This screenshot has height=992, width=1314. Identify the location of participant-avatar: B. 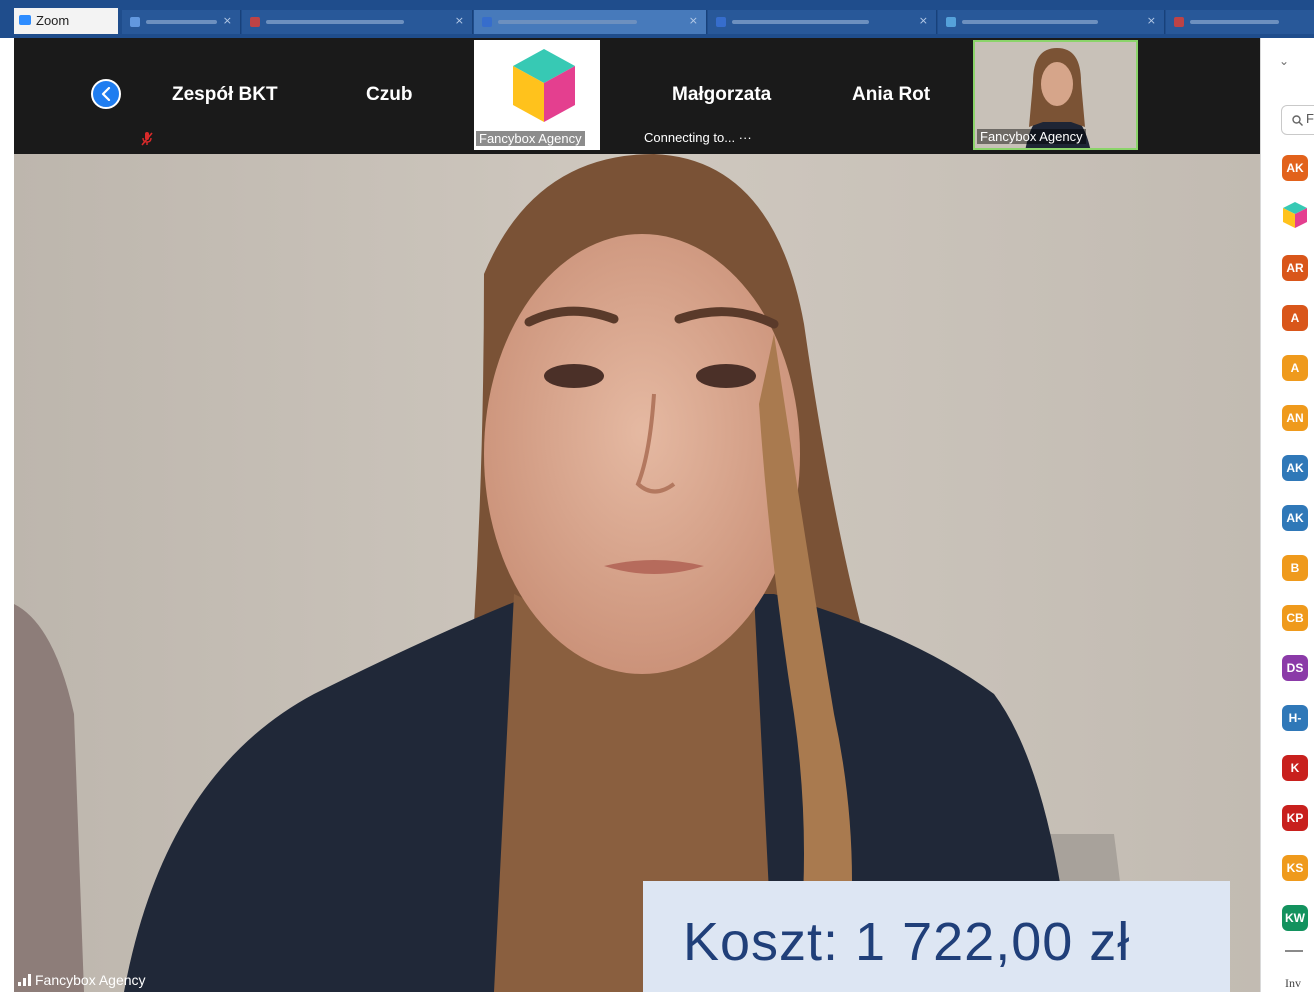
(1295, 568).